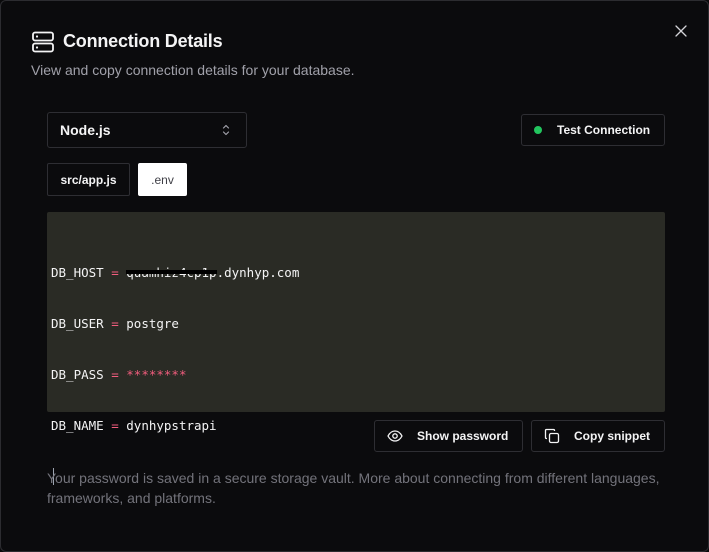  I want to click on env-key: DB_USER, so click(77, 323).